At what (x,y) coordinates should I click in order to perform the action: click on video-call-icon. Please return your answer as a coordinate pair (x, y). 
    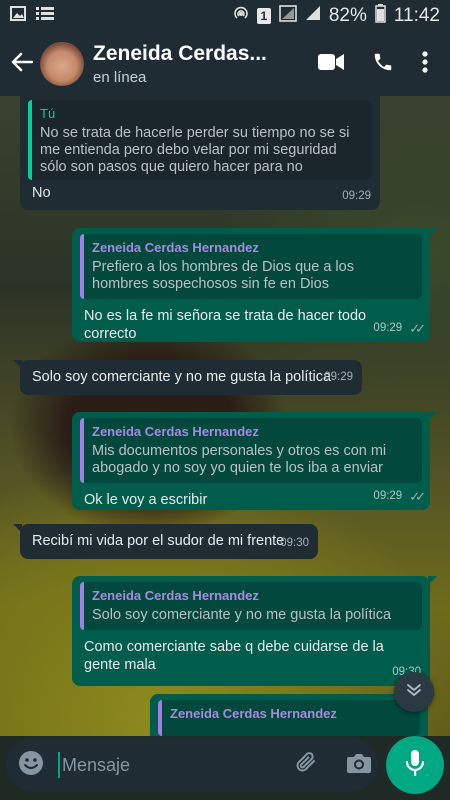
    Looking at the image, I should click on (331, 64).